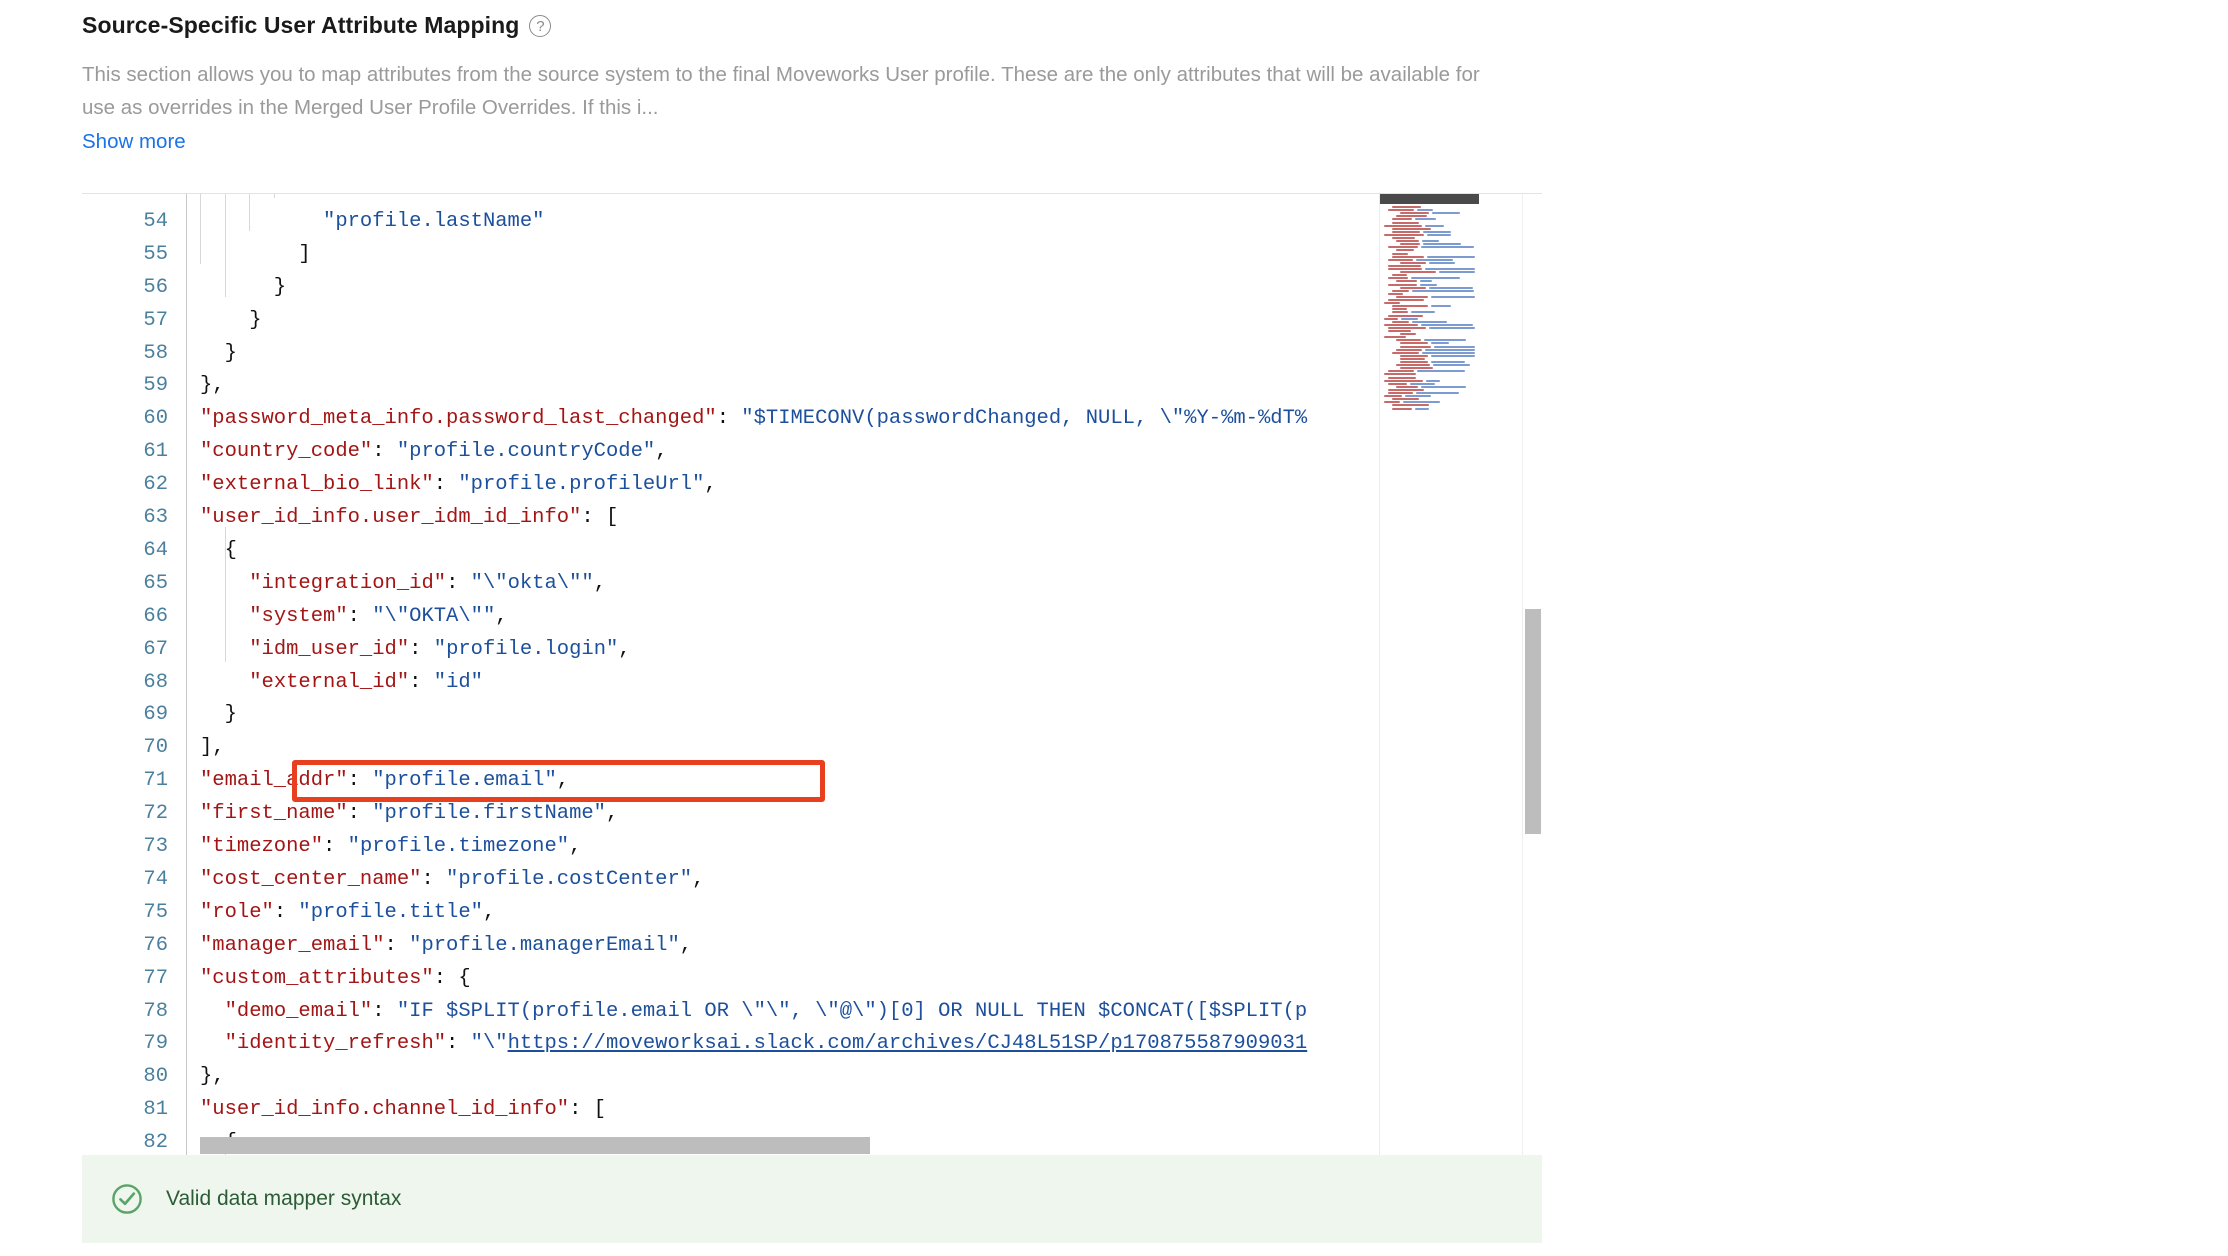 The height and width of the screenshot is (1256, 2228). I want to click on code-line: 59},, so click(812, 386).